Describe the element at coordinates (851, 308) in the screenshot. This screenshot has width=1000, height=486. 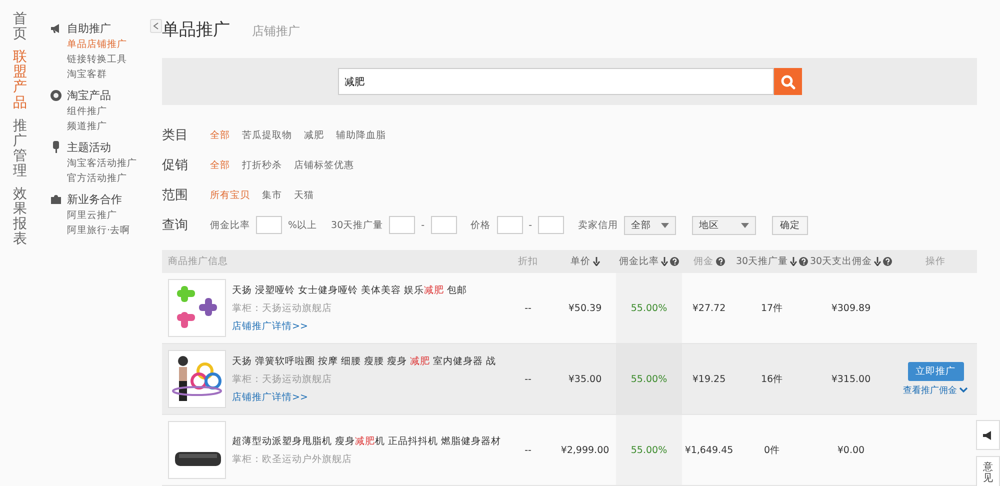
I see `table-cell: ¥309.89` at that location.